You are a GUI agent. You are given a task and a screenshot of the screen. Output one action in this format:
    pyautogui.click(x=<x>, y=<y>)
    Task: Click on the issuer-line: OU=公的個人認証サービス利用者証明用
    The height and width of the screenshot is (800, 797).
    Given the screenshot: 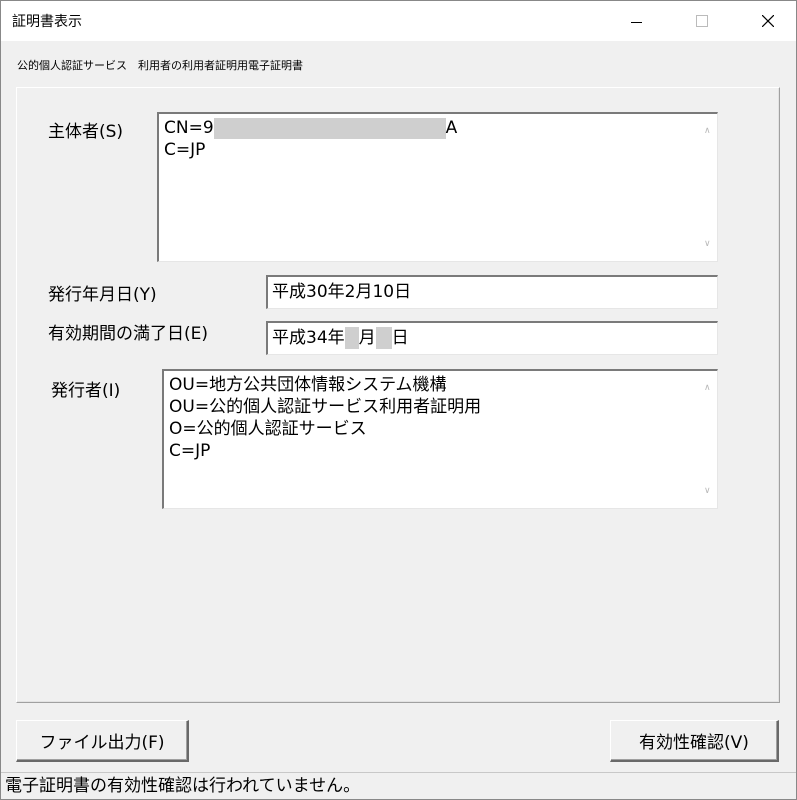 What is the action you would take?
    pyautogui.click(x=325, y=407)
    